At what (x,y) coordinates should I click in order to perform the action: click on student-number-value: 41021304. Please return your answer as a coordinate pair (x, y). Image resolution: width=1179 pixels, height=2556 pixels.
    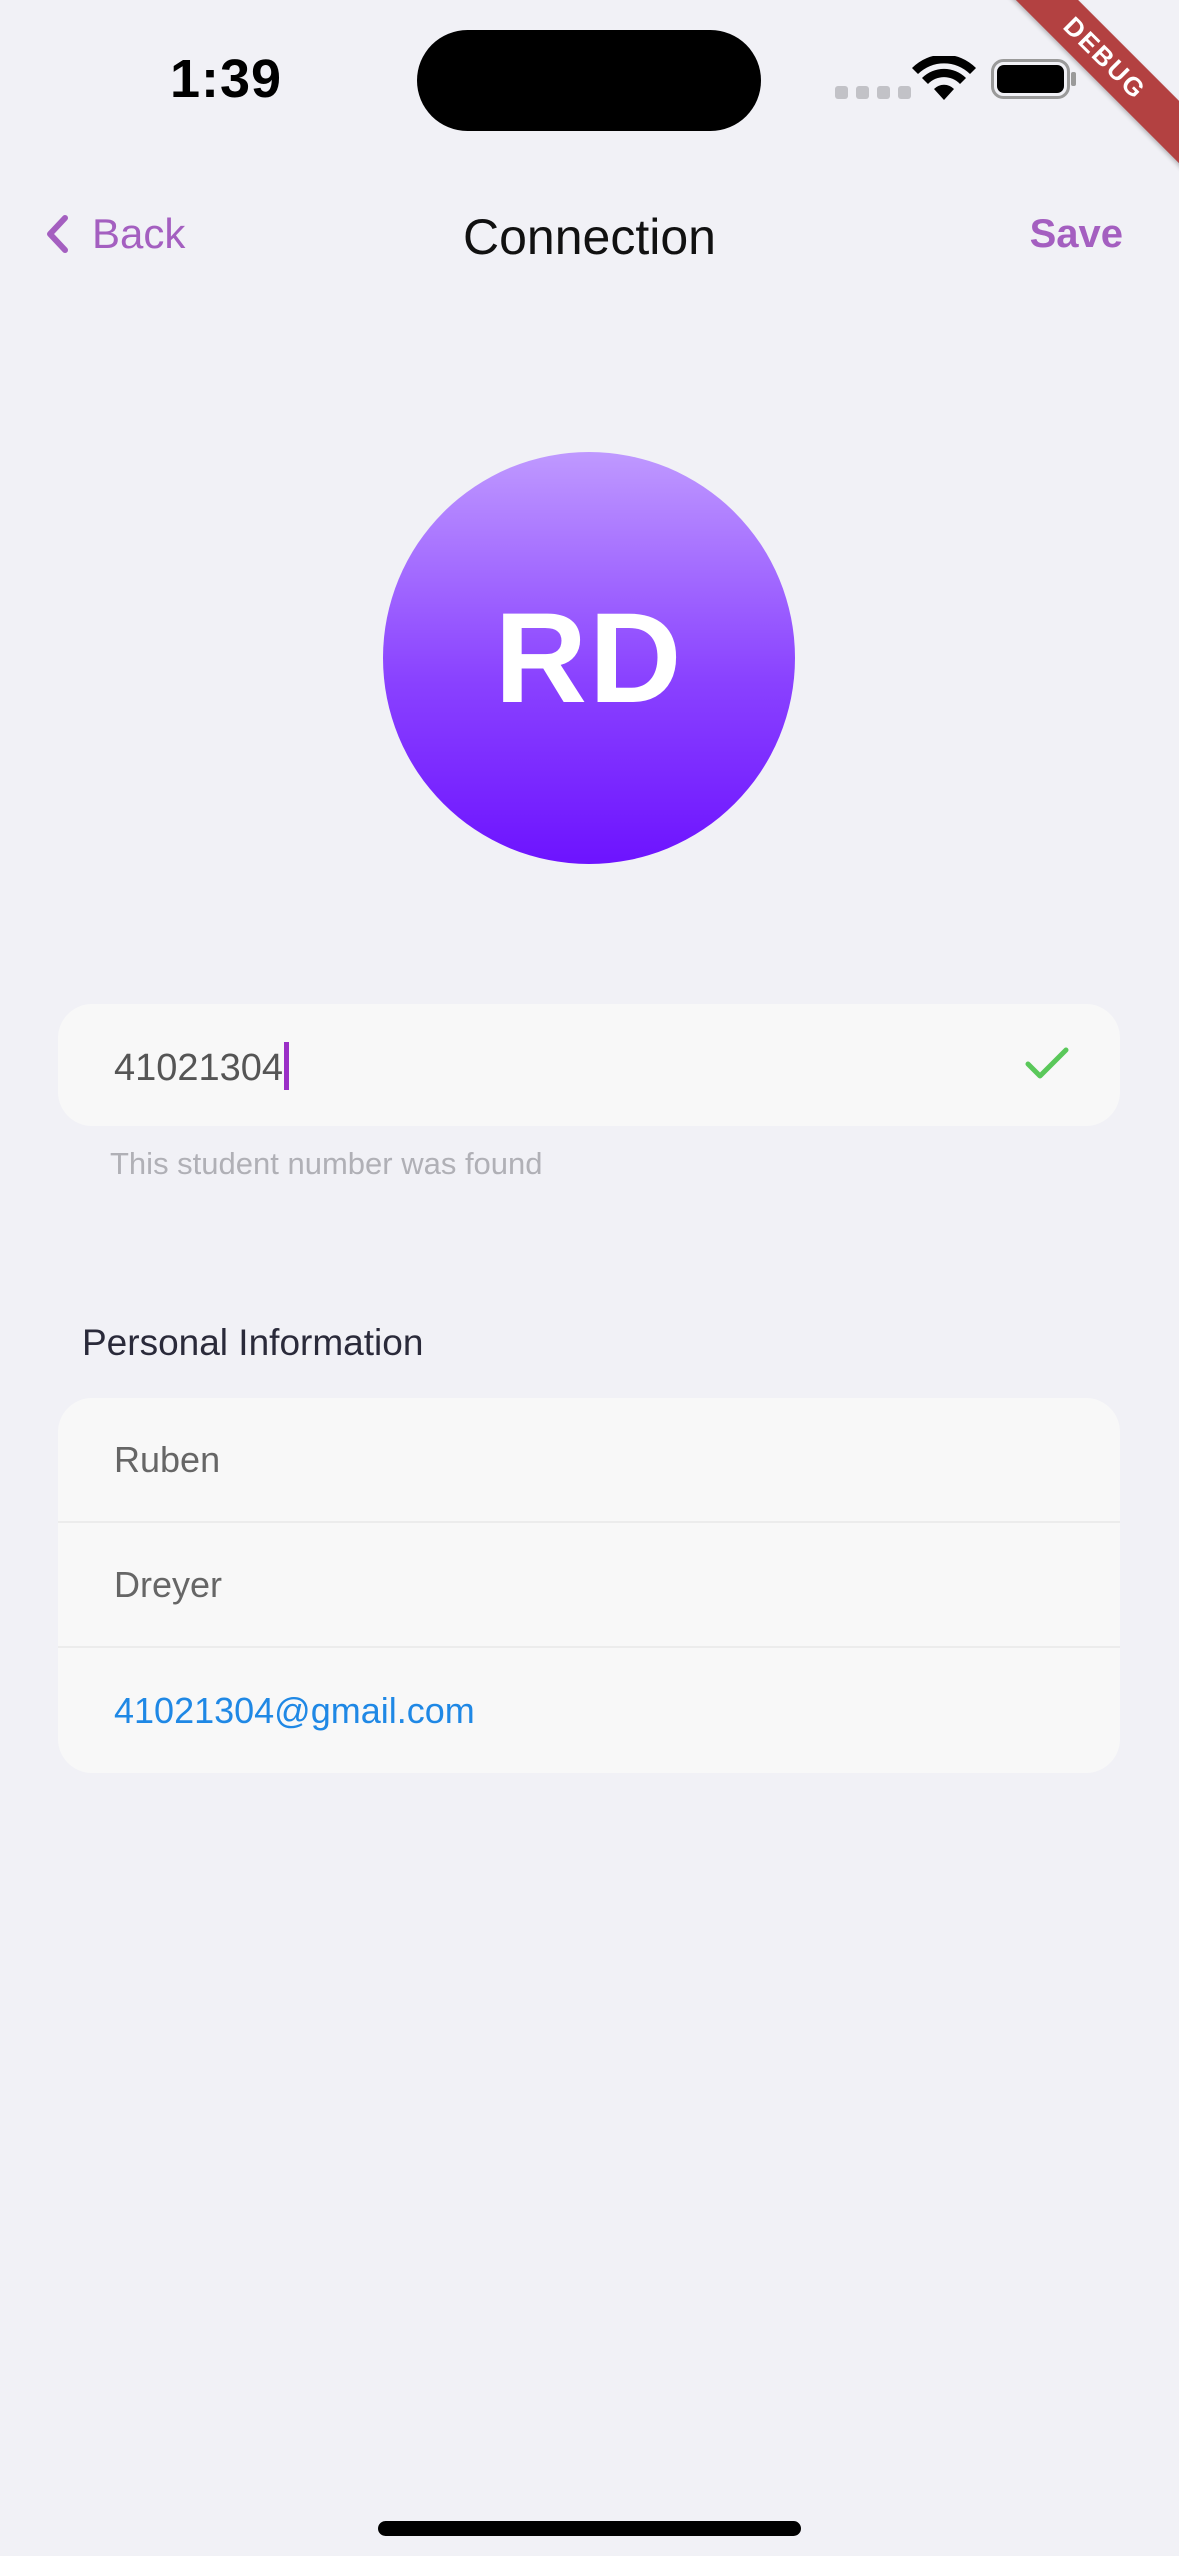
    Looking at the image, I should click on (199, 1068).